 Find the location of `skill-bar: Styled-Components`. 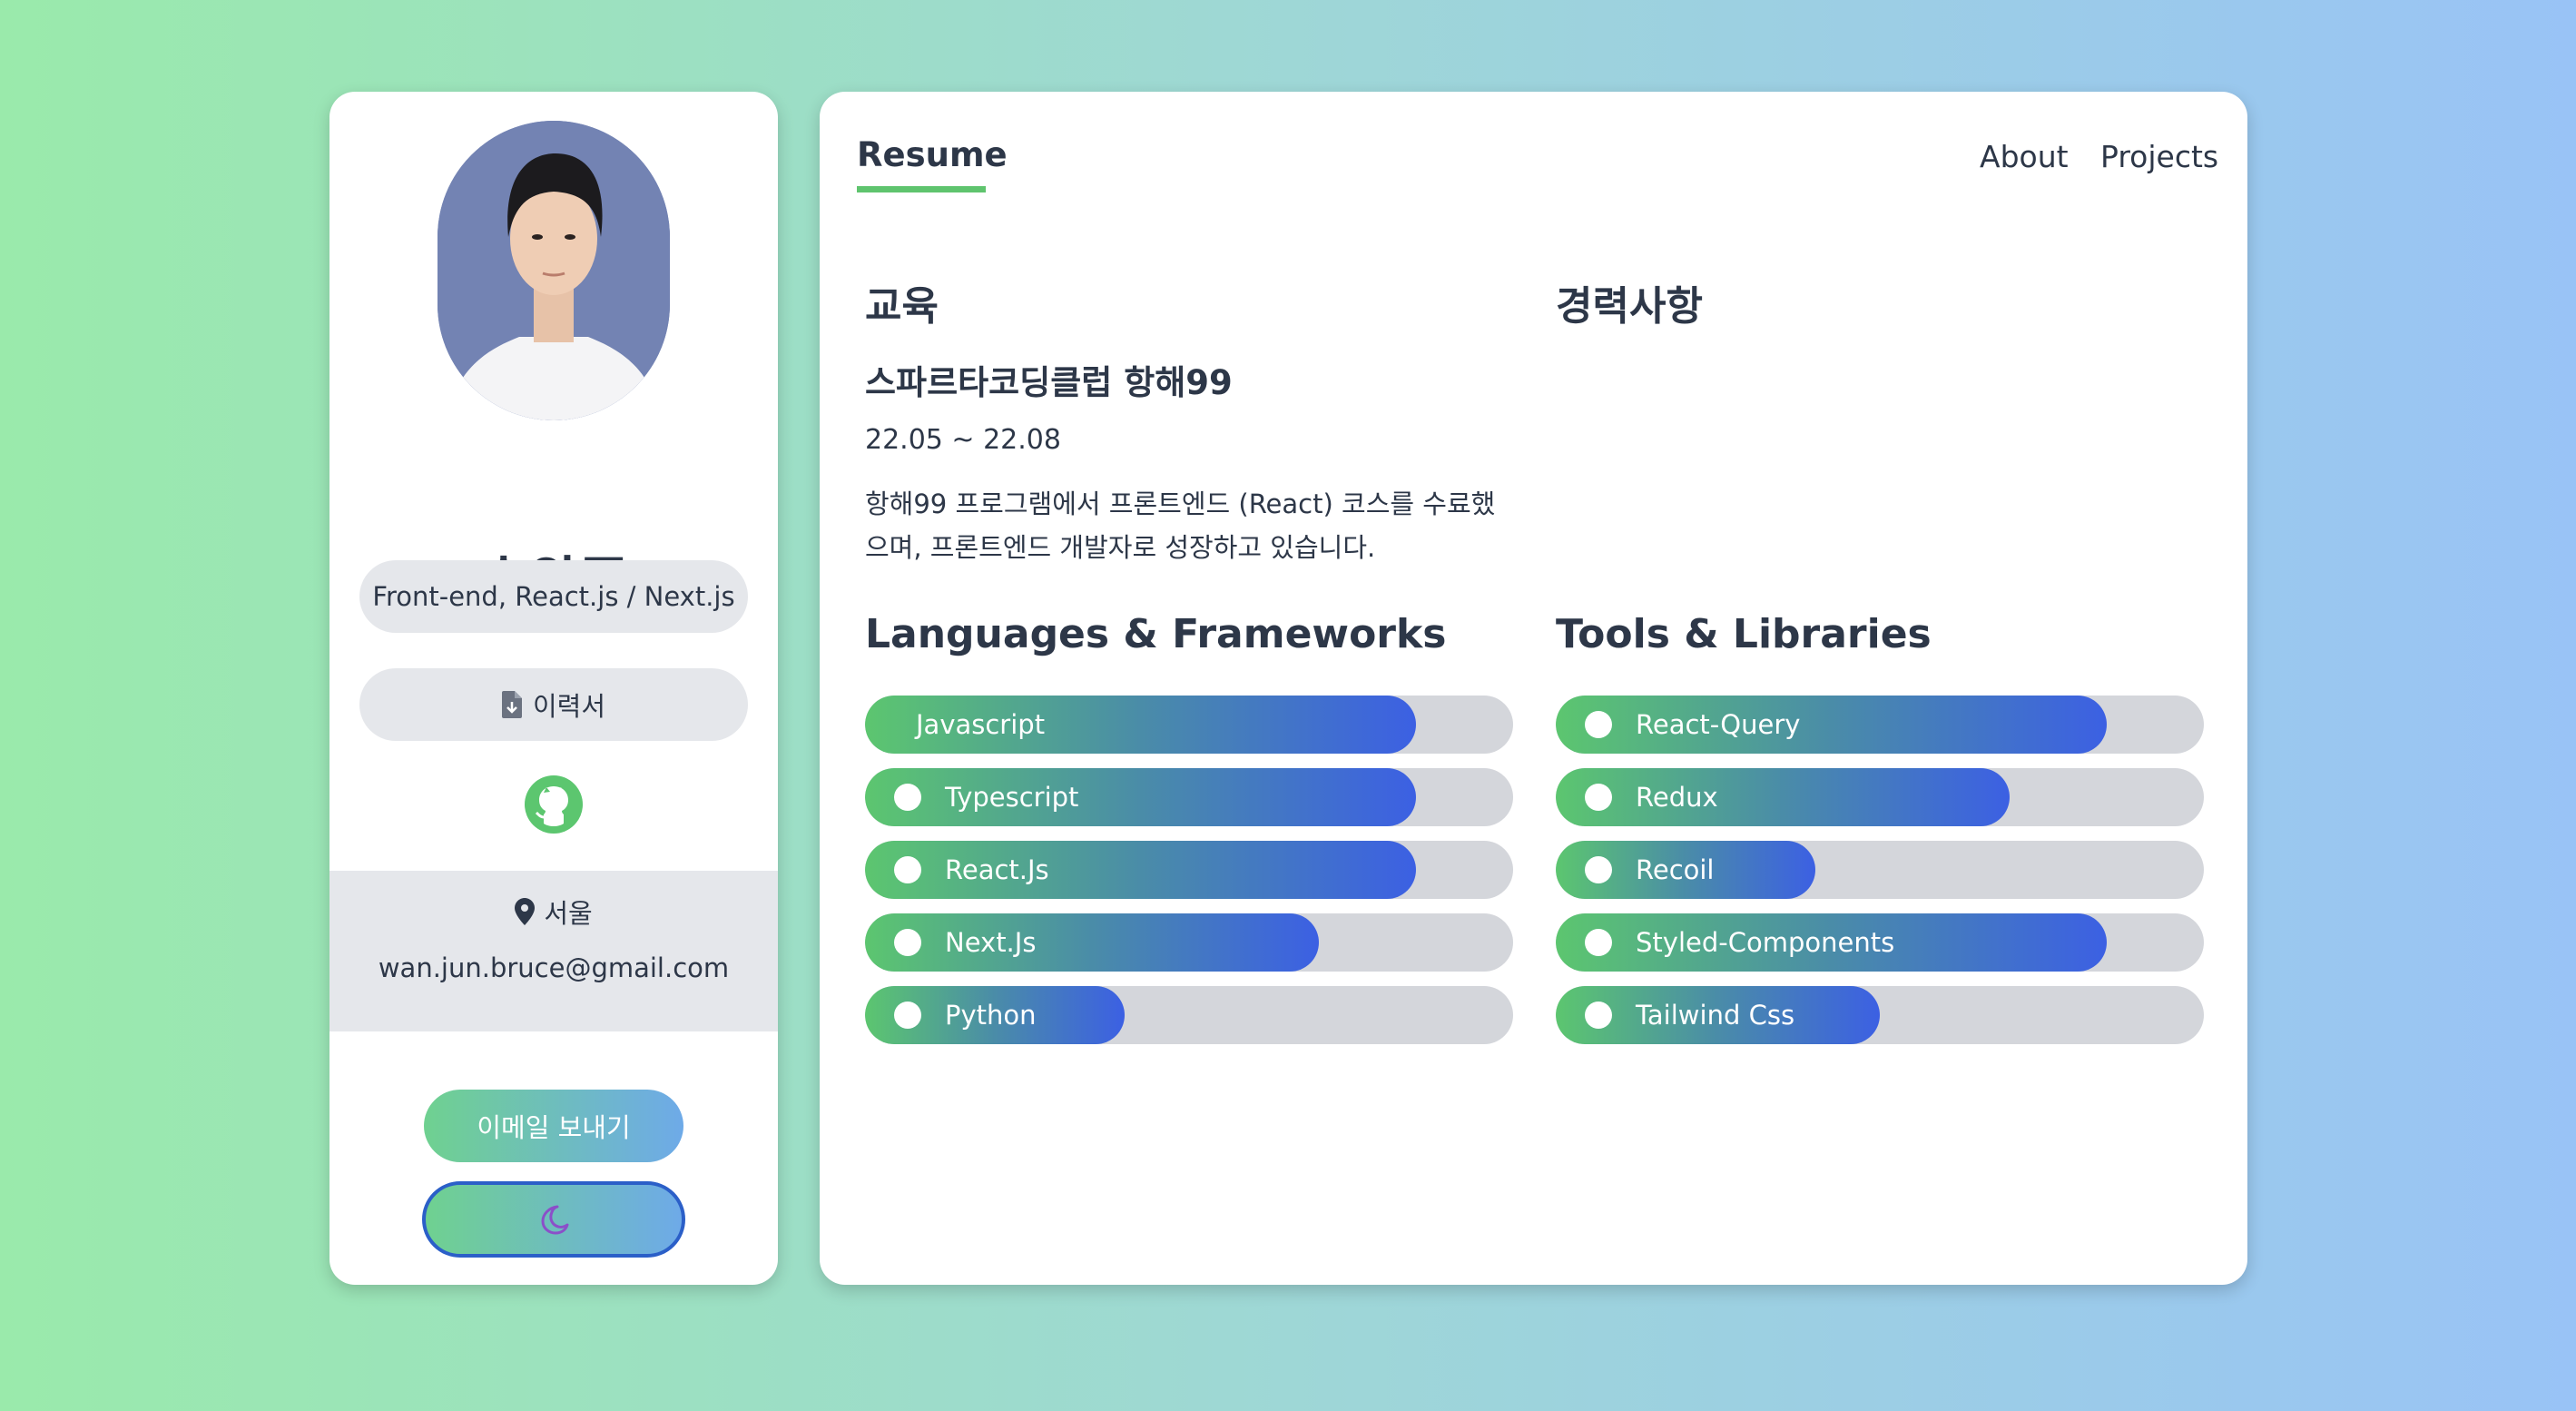

skill-bar: Styled-Components is located at coordinates (1880, 943).